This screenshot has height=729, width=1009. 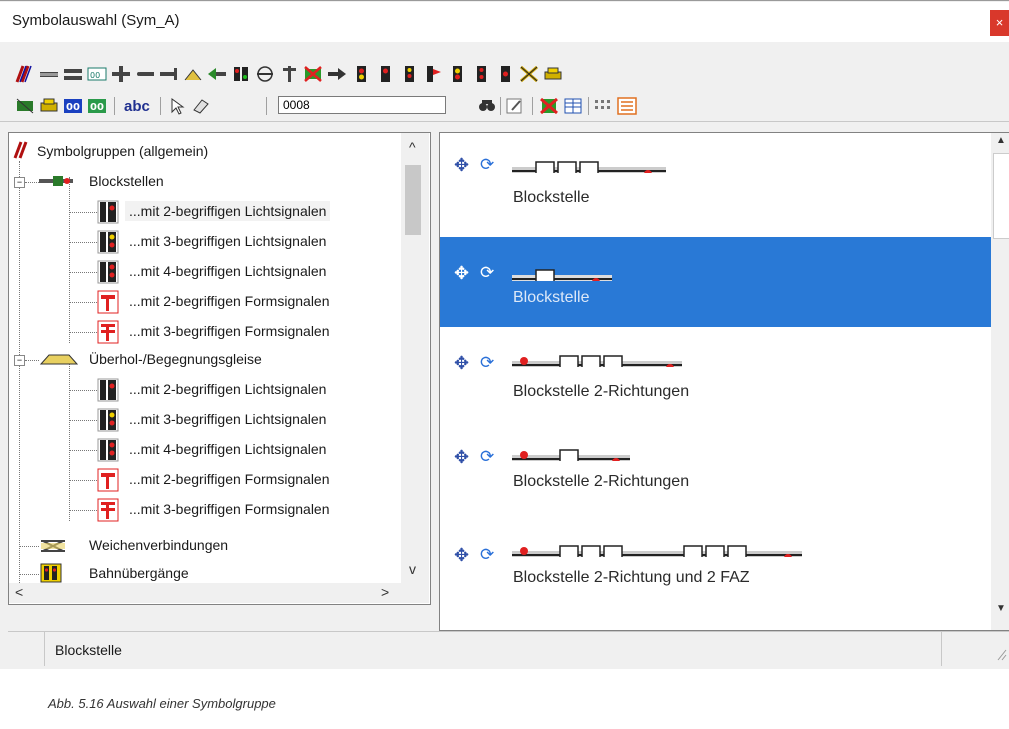 I want to click on status-bar: Blockstelle, so click(x=508, y=648).